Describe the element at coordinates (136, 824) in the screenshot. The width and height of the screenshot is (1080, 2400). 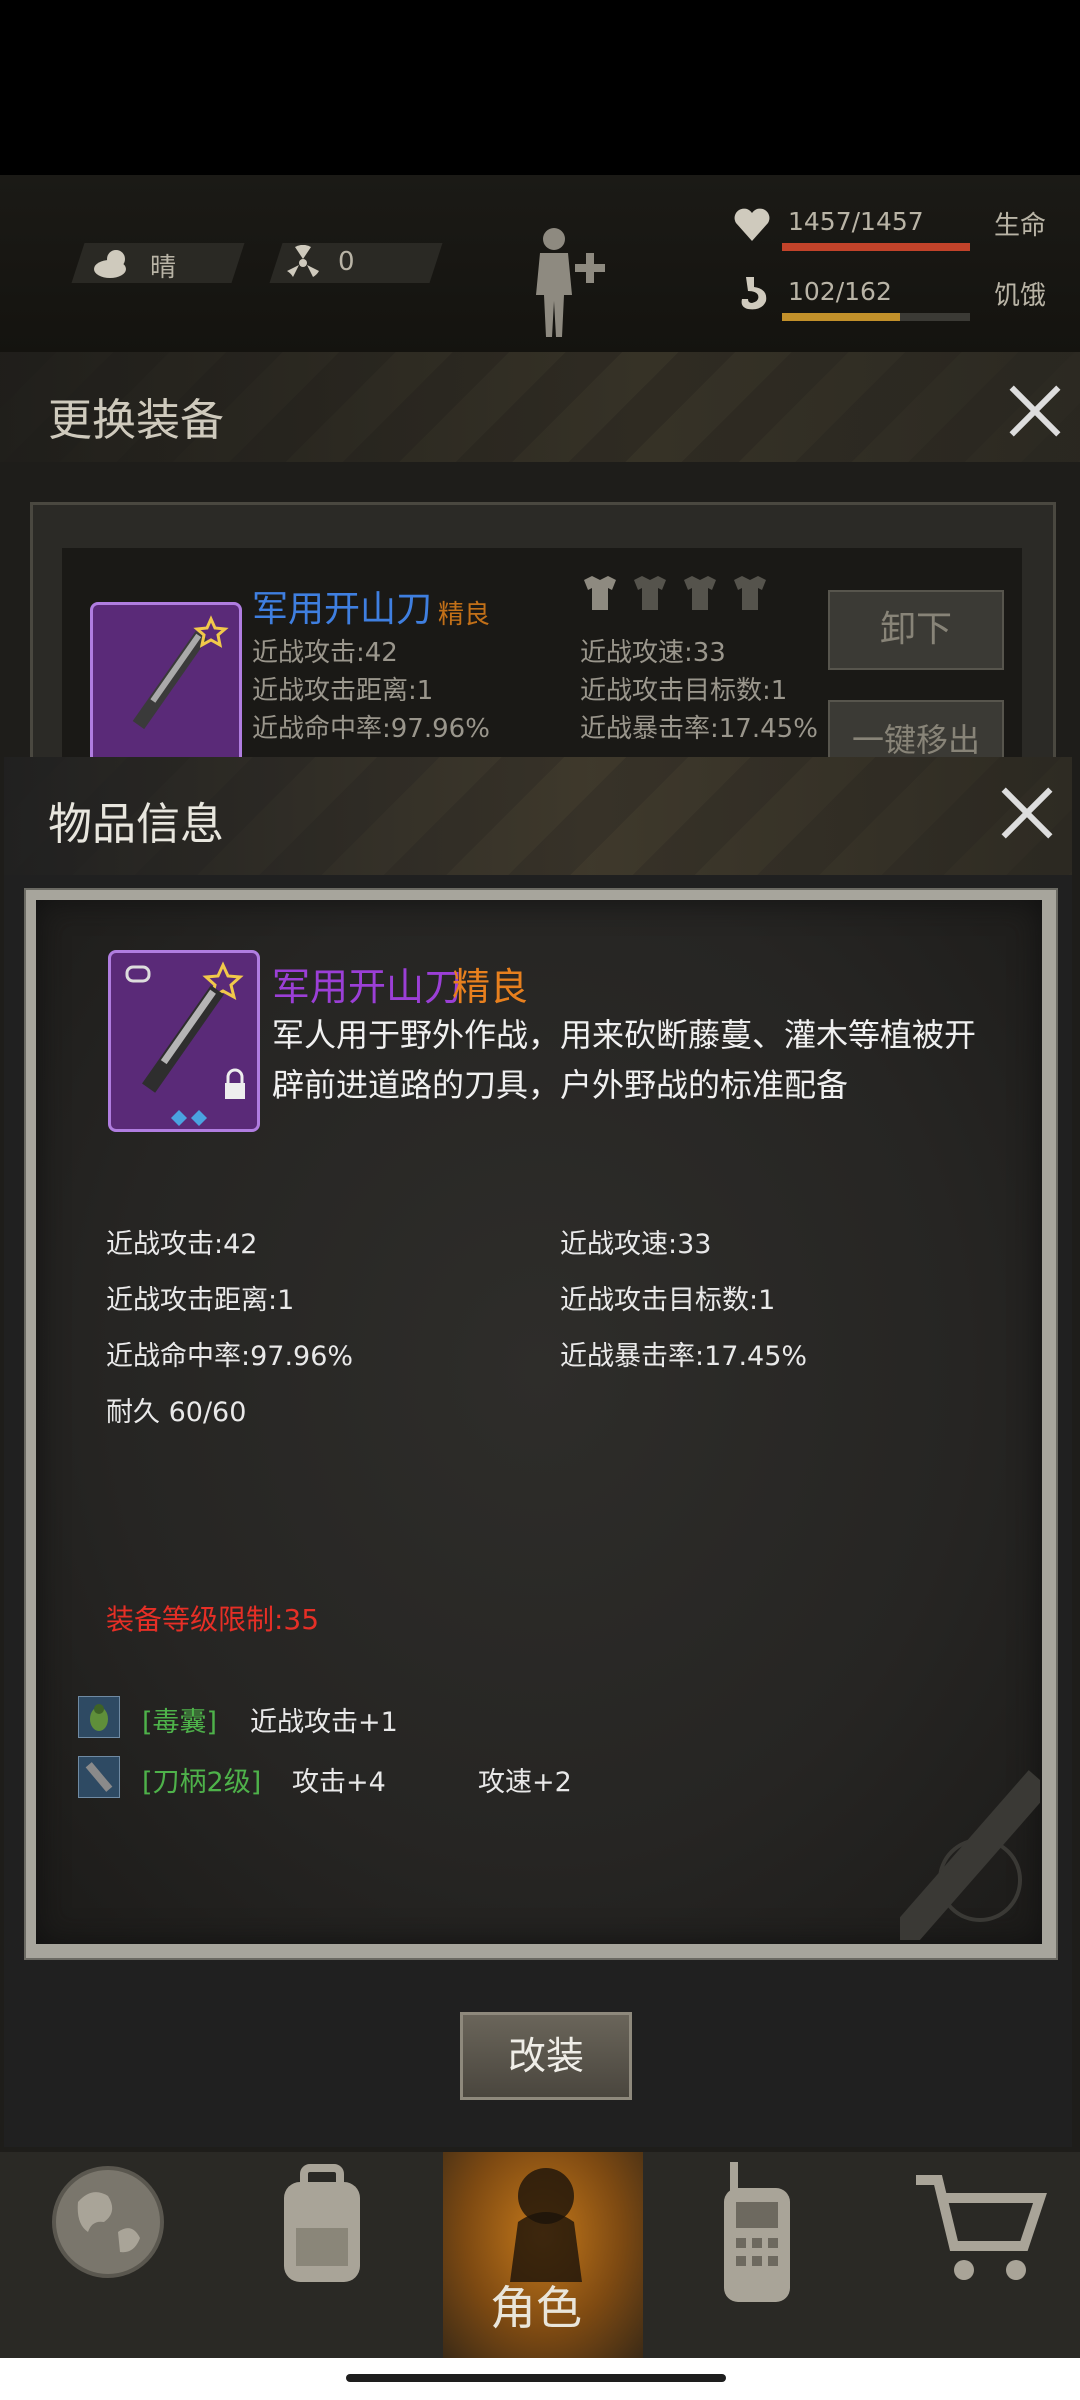
I see `item-info-title: 物品信息` at that location.